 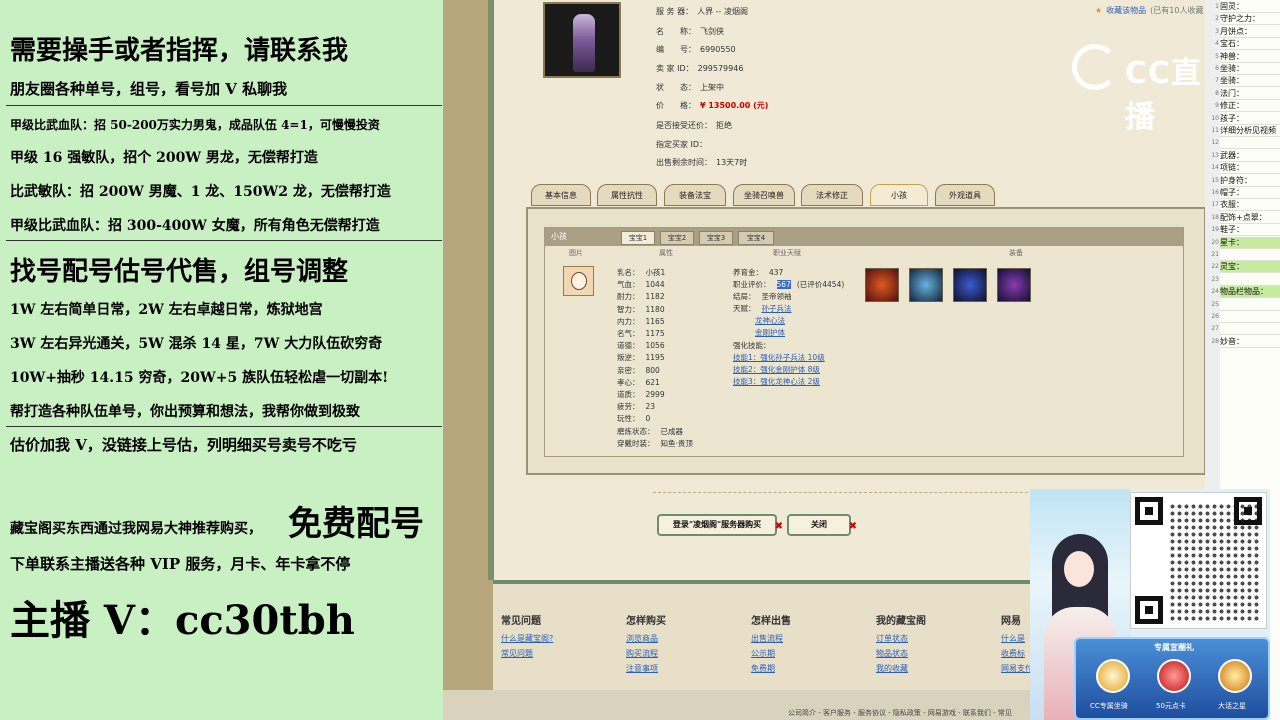 I want to click on child-stat-row: 道德： 1056, so click(x=641, y=346).